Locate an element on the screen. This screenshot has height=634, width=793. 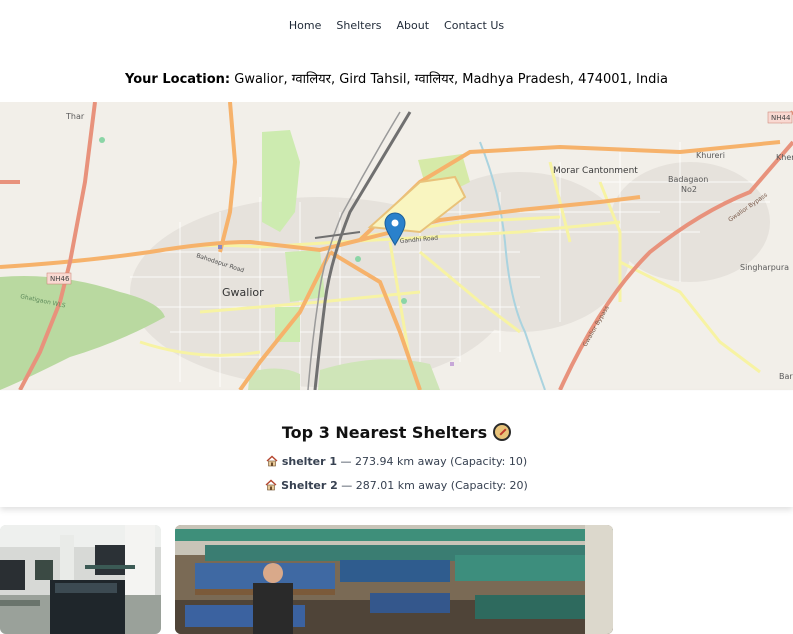
nav-about-link: About is located at coordinates (413, 28).